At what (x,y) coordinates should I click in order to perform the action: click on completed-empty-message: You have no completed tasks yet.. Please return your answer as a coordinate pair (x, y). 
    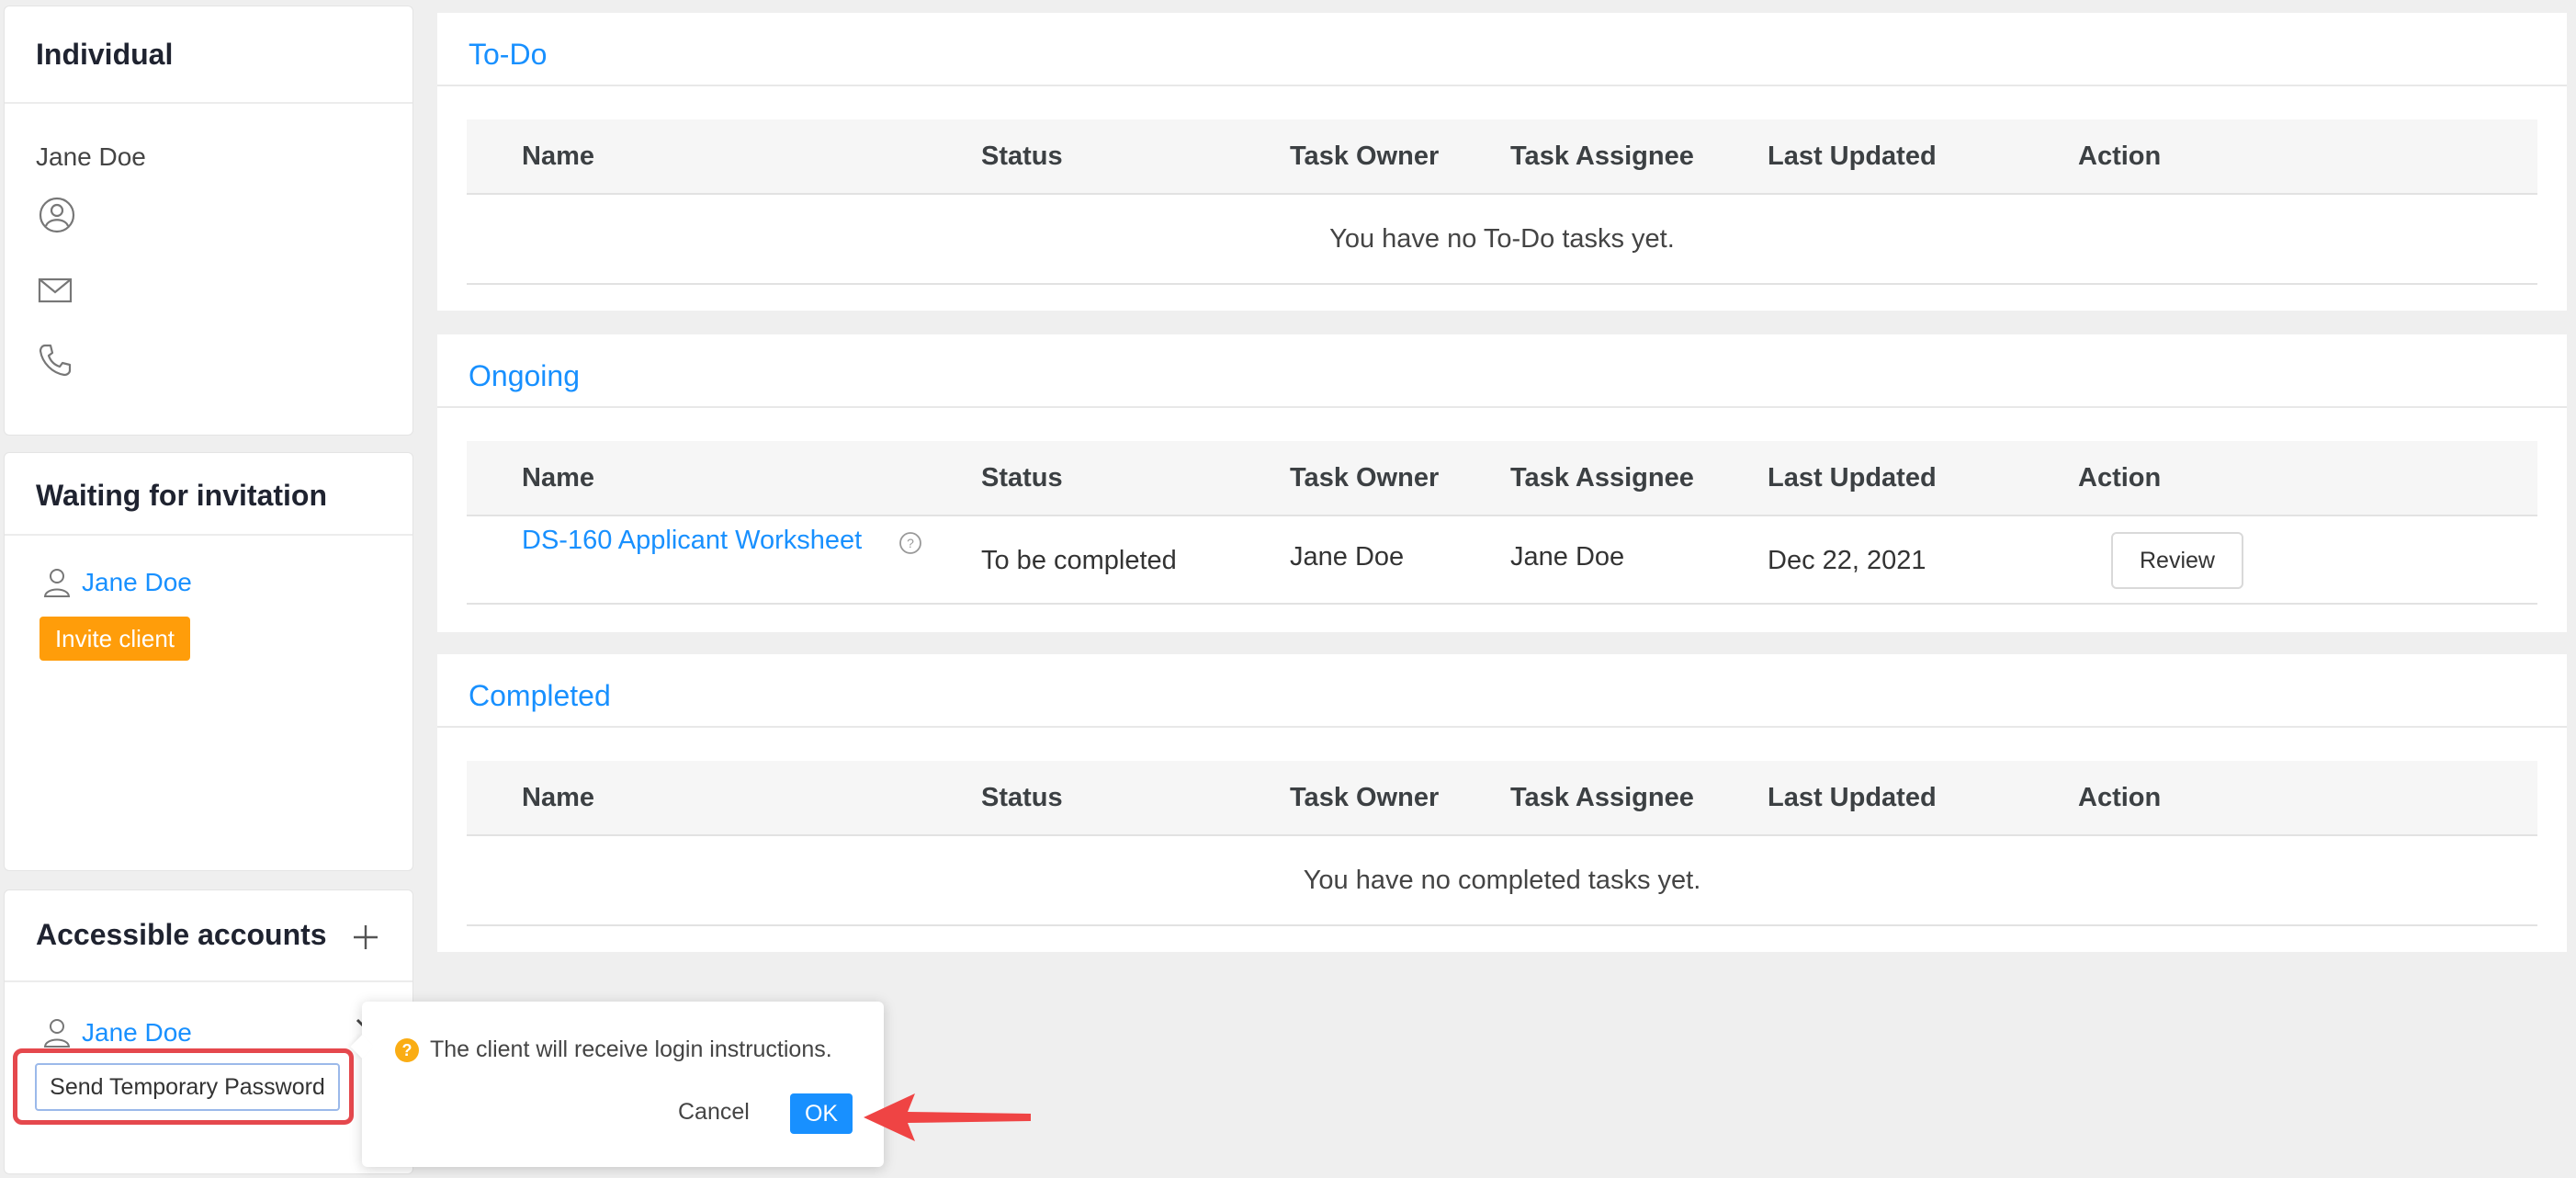
    Looking at the image, I should click on (1502, 881).